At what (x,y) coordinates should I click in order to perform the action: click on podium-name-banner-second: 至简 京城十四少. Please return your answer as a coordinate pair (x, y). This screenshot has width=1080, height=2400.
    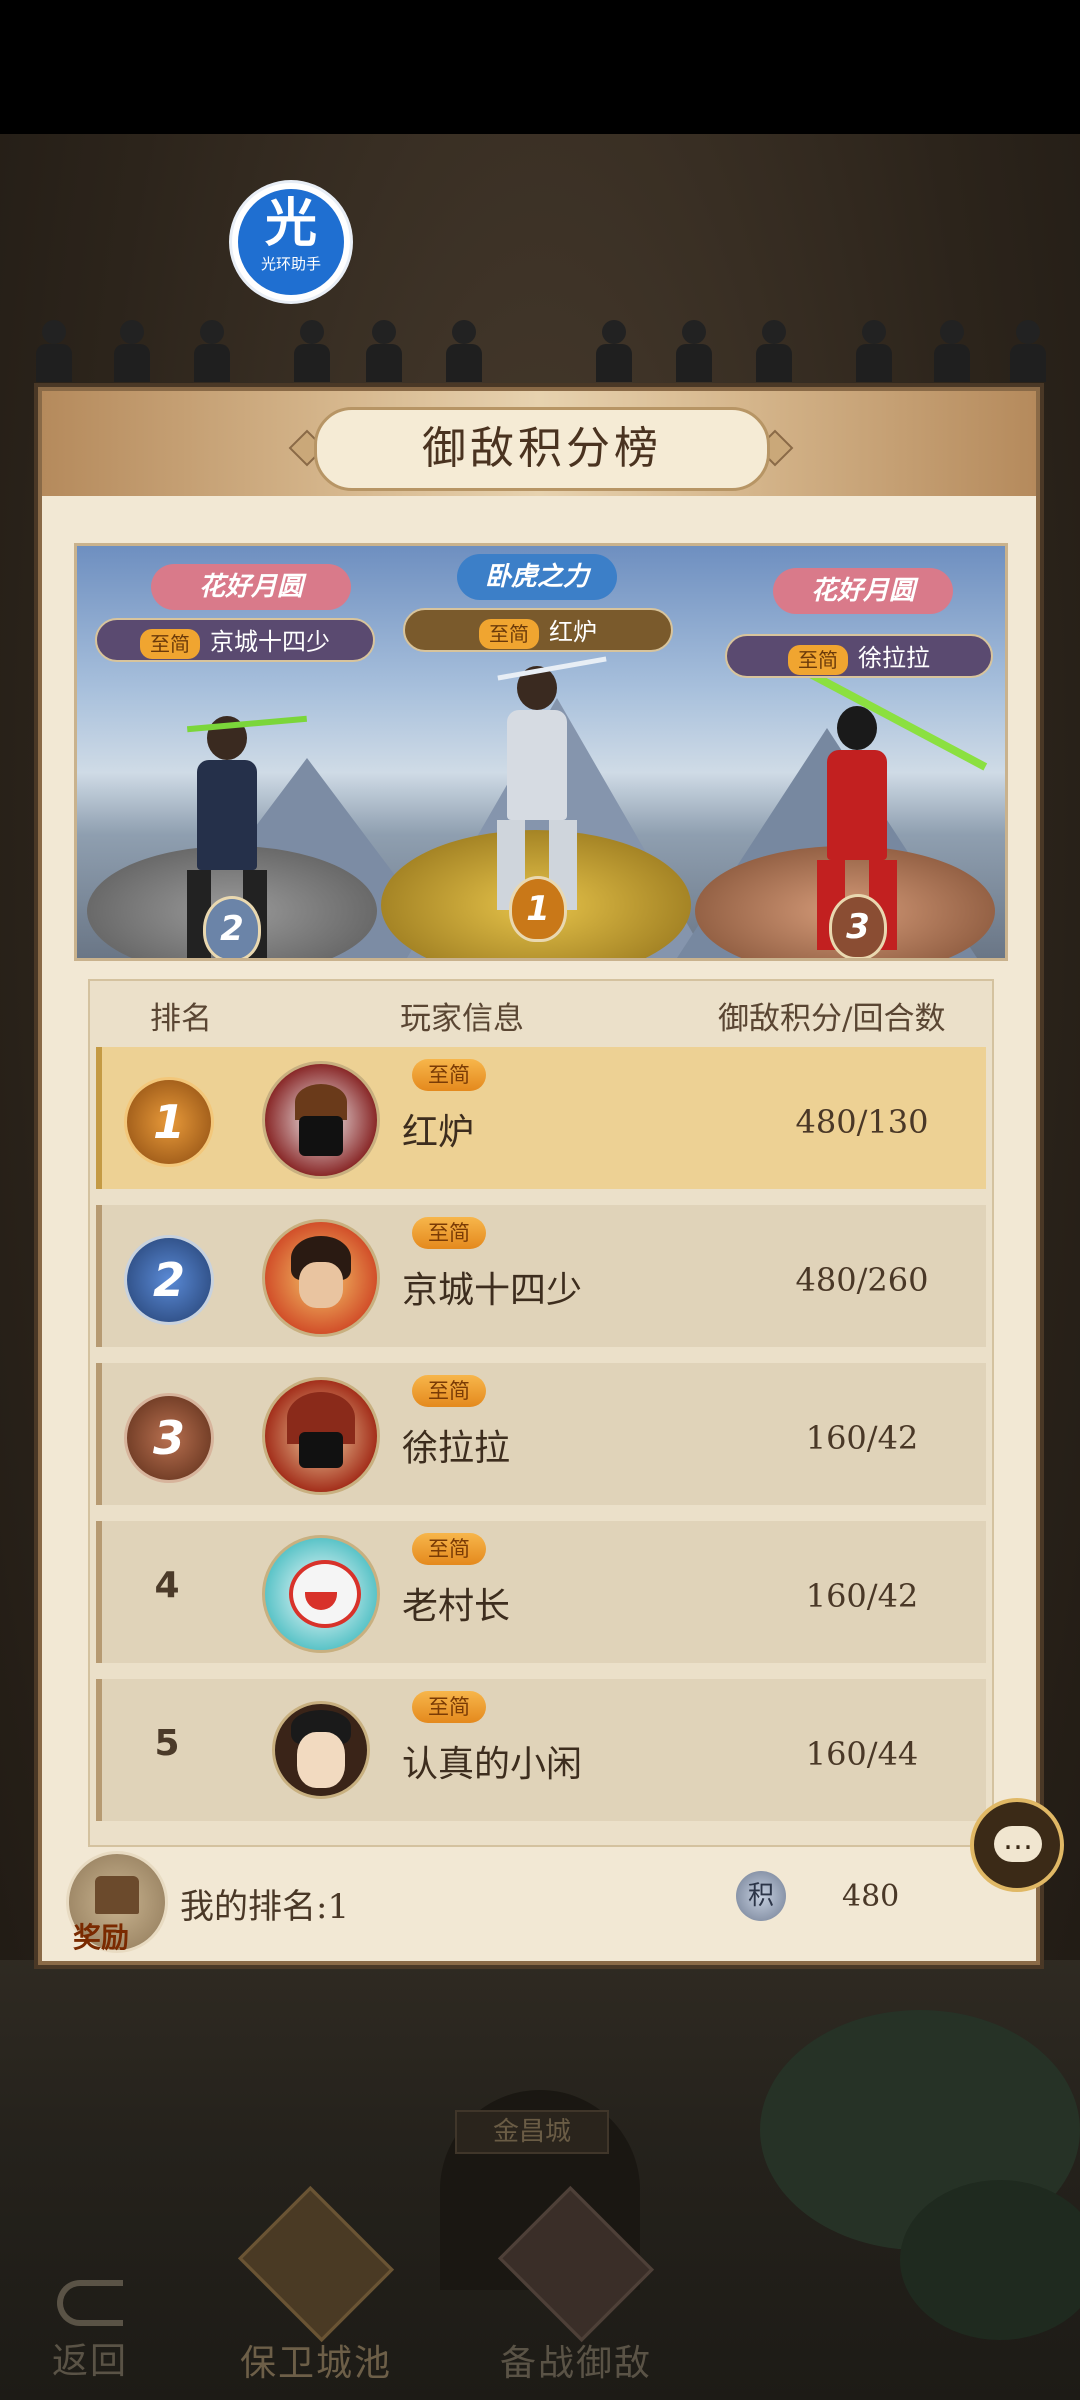
    Looking at the image, I should click on (235, 640).